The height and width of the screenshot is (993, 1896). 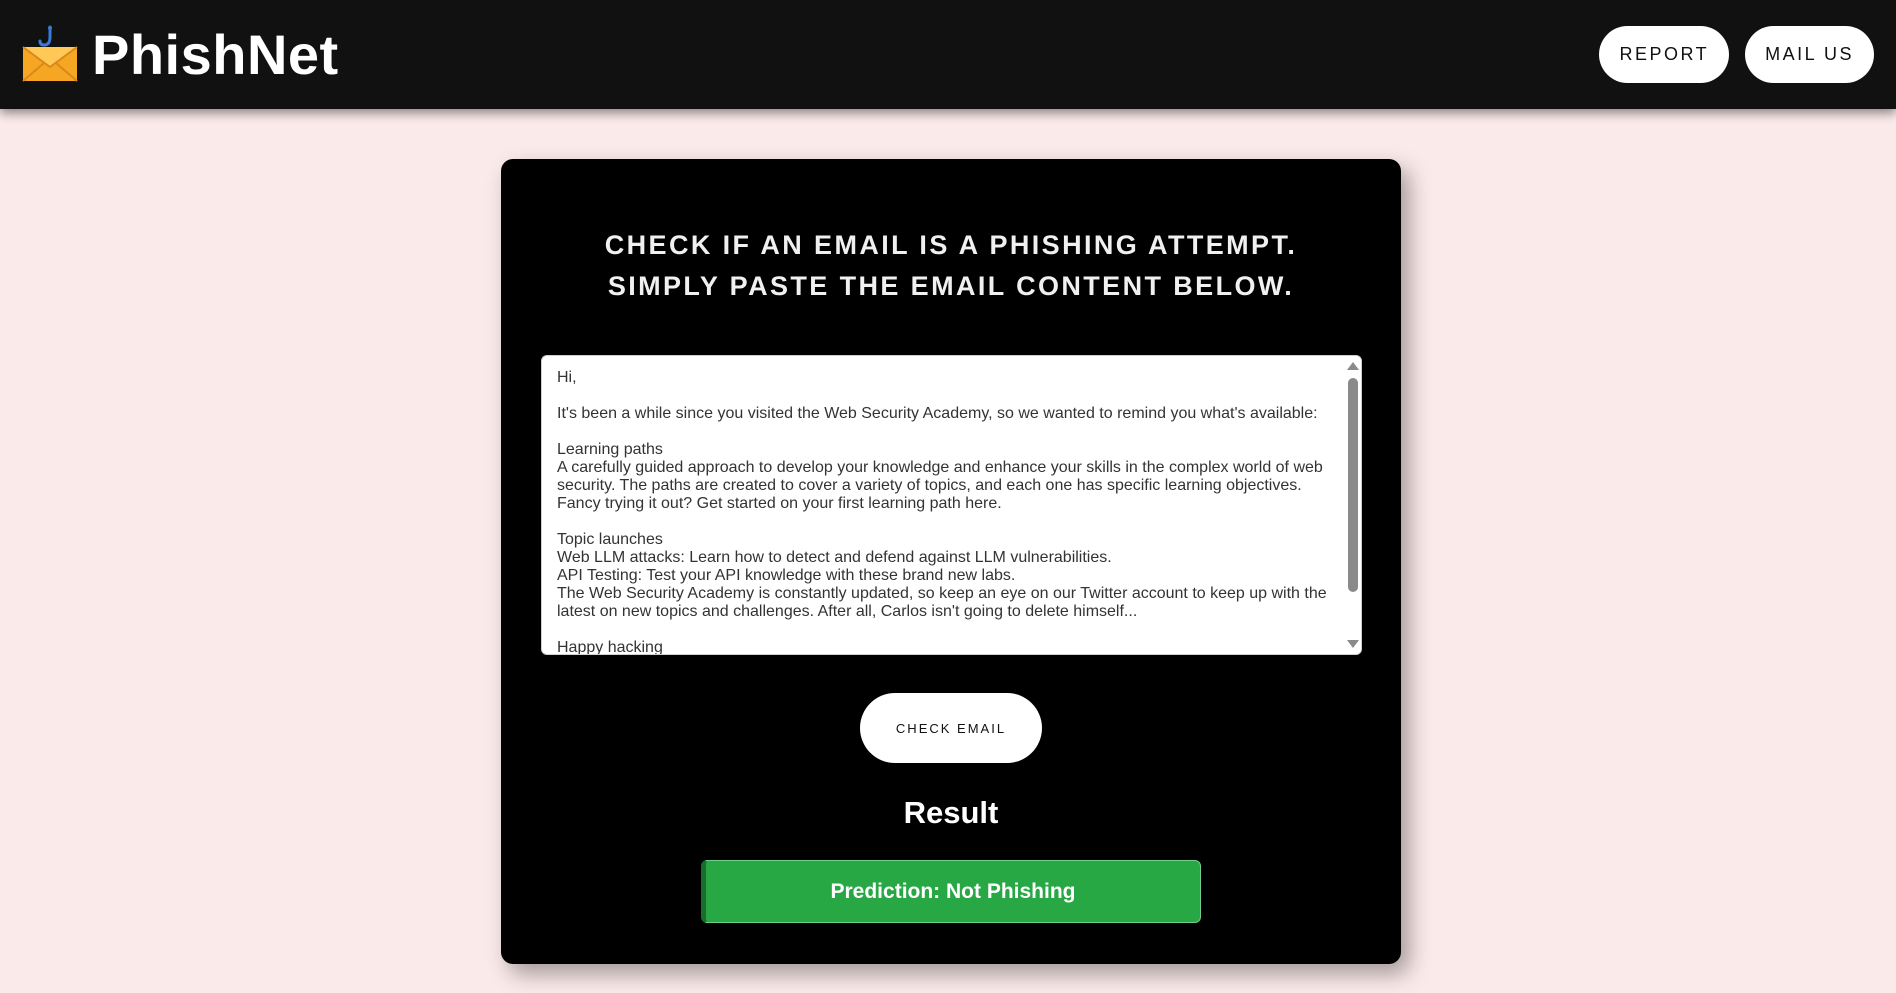 What do you see at coordinates (1736, 54) in the screenshot?
I see `top-nav: REPORT MAIL US` at bounding box center [1736, 54].